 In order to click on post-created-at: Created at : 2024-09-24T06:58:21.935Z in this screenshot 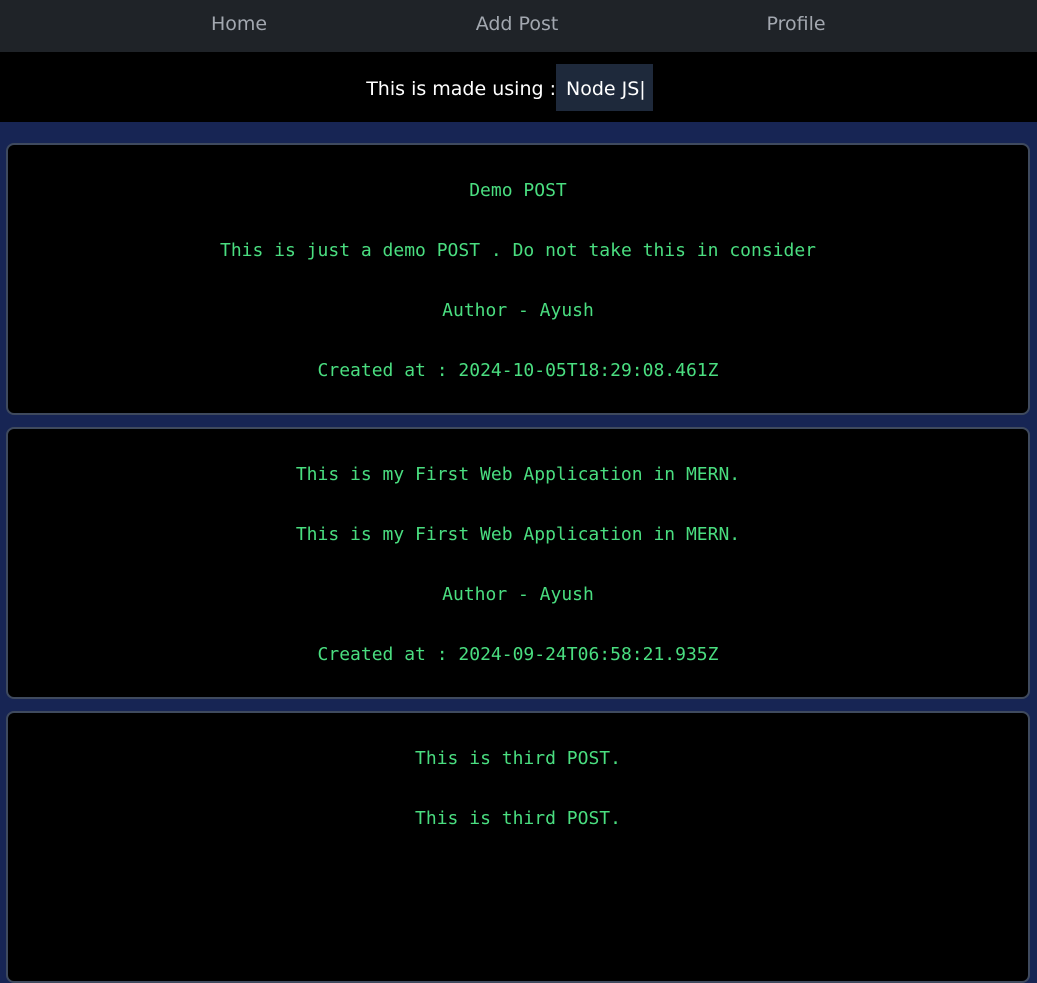, I will do `click(518, 654)`.